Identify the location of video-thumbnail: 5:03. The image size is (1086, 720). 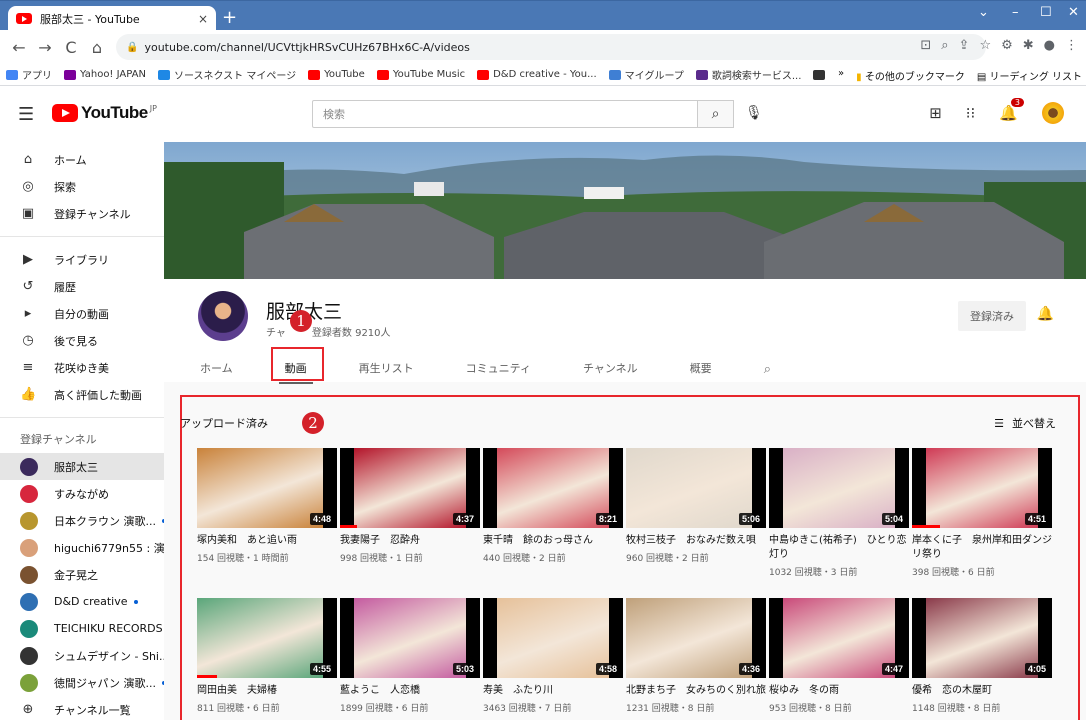
(410, 638).